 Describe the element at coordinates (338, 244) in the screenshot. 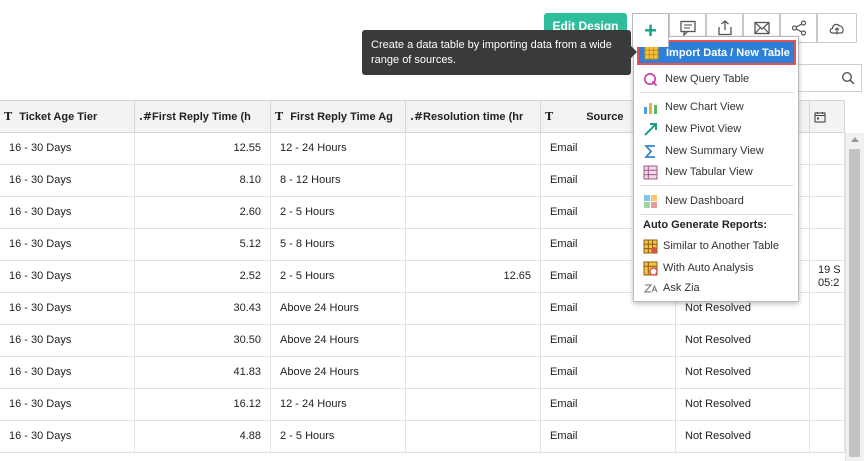

I see `cell-first-reply-time-age: 5 - 8 Hours` at that location.